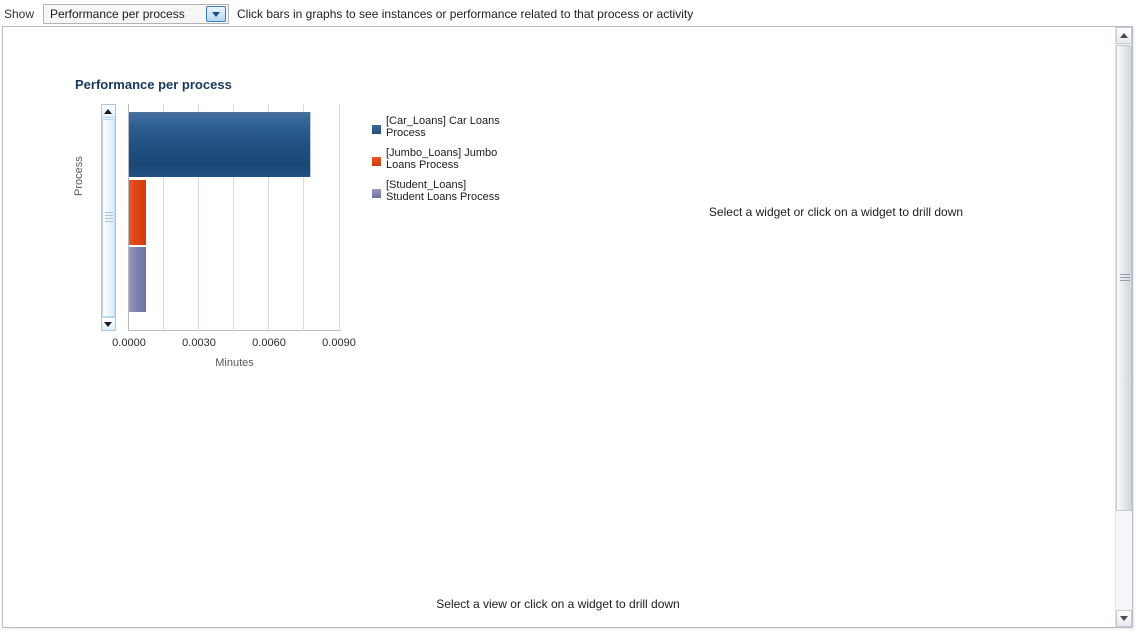 Image resolution: width=1136 pixels, height=632 pixels. I want to click on legend-item-jumbo-loans: [Jumbo_Loans] Jumbo Loans Process, so click(437, 159).